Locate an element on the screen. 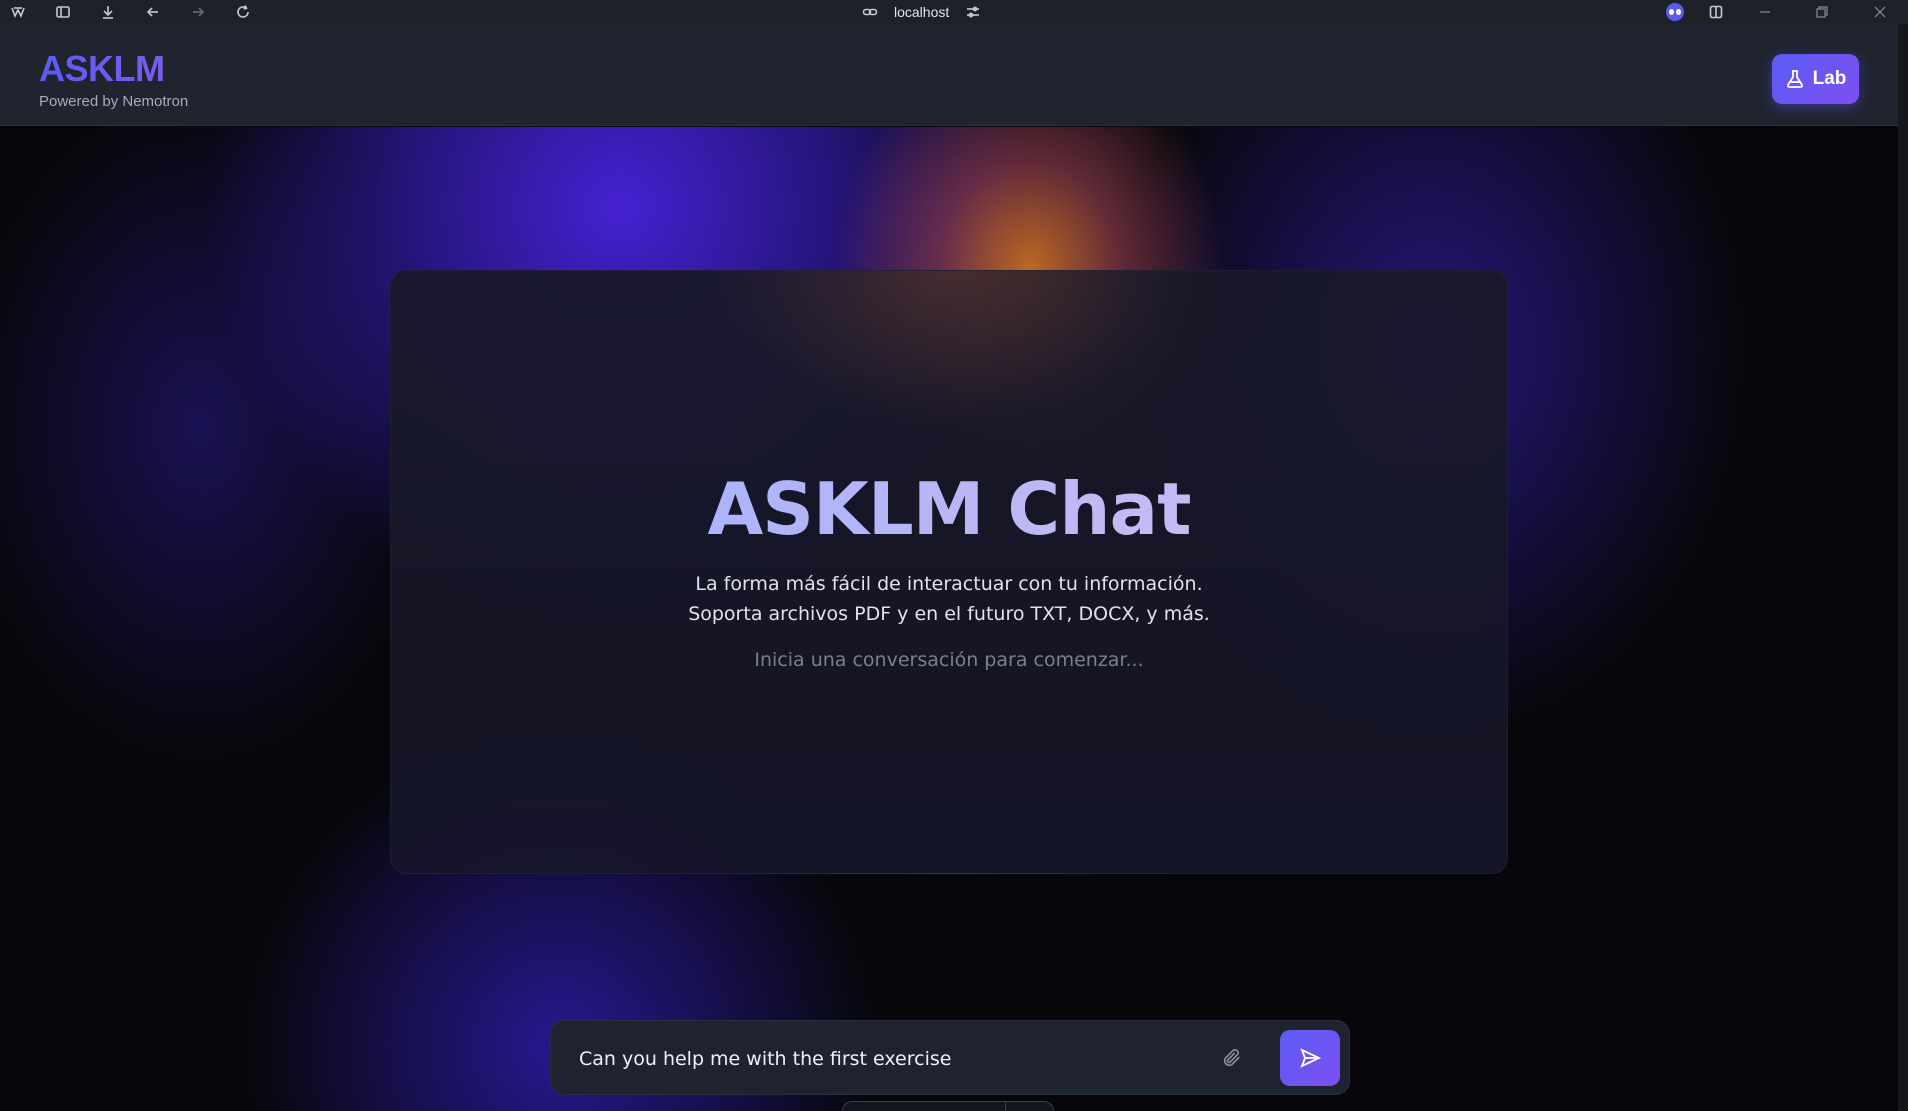  send-button is located at coordinates (1310, 1058).